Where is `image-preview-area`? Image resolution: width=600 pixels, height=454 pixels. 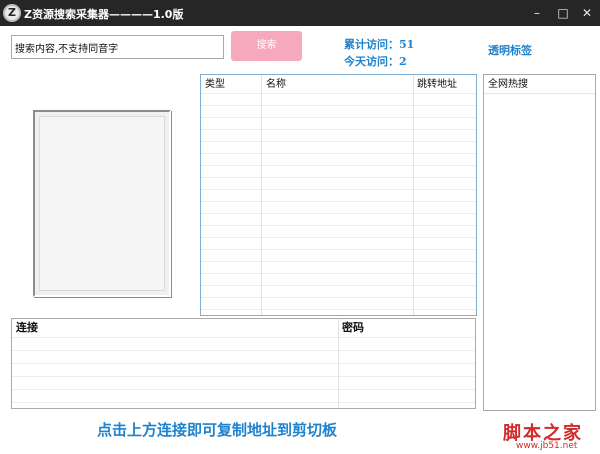
image-preview-area is located at coordinates (102, 203).